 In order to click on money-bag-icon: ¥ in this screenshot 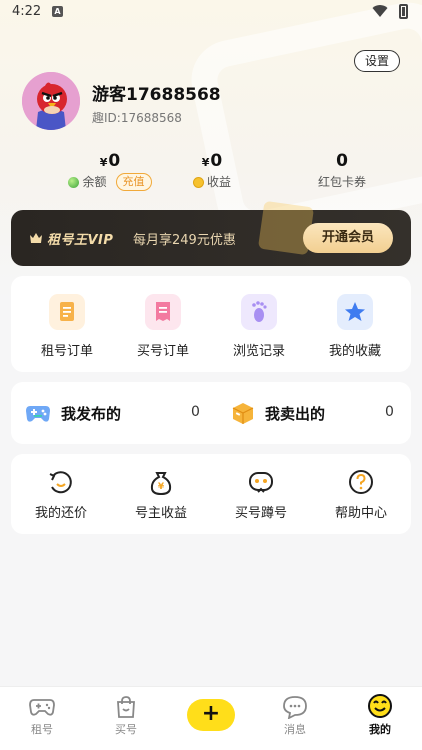, I will do `click(161, 484)`.